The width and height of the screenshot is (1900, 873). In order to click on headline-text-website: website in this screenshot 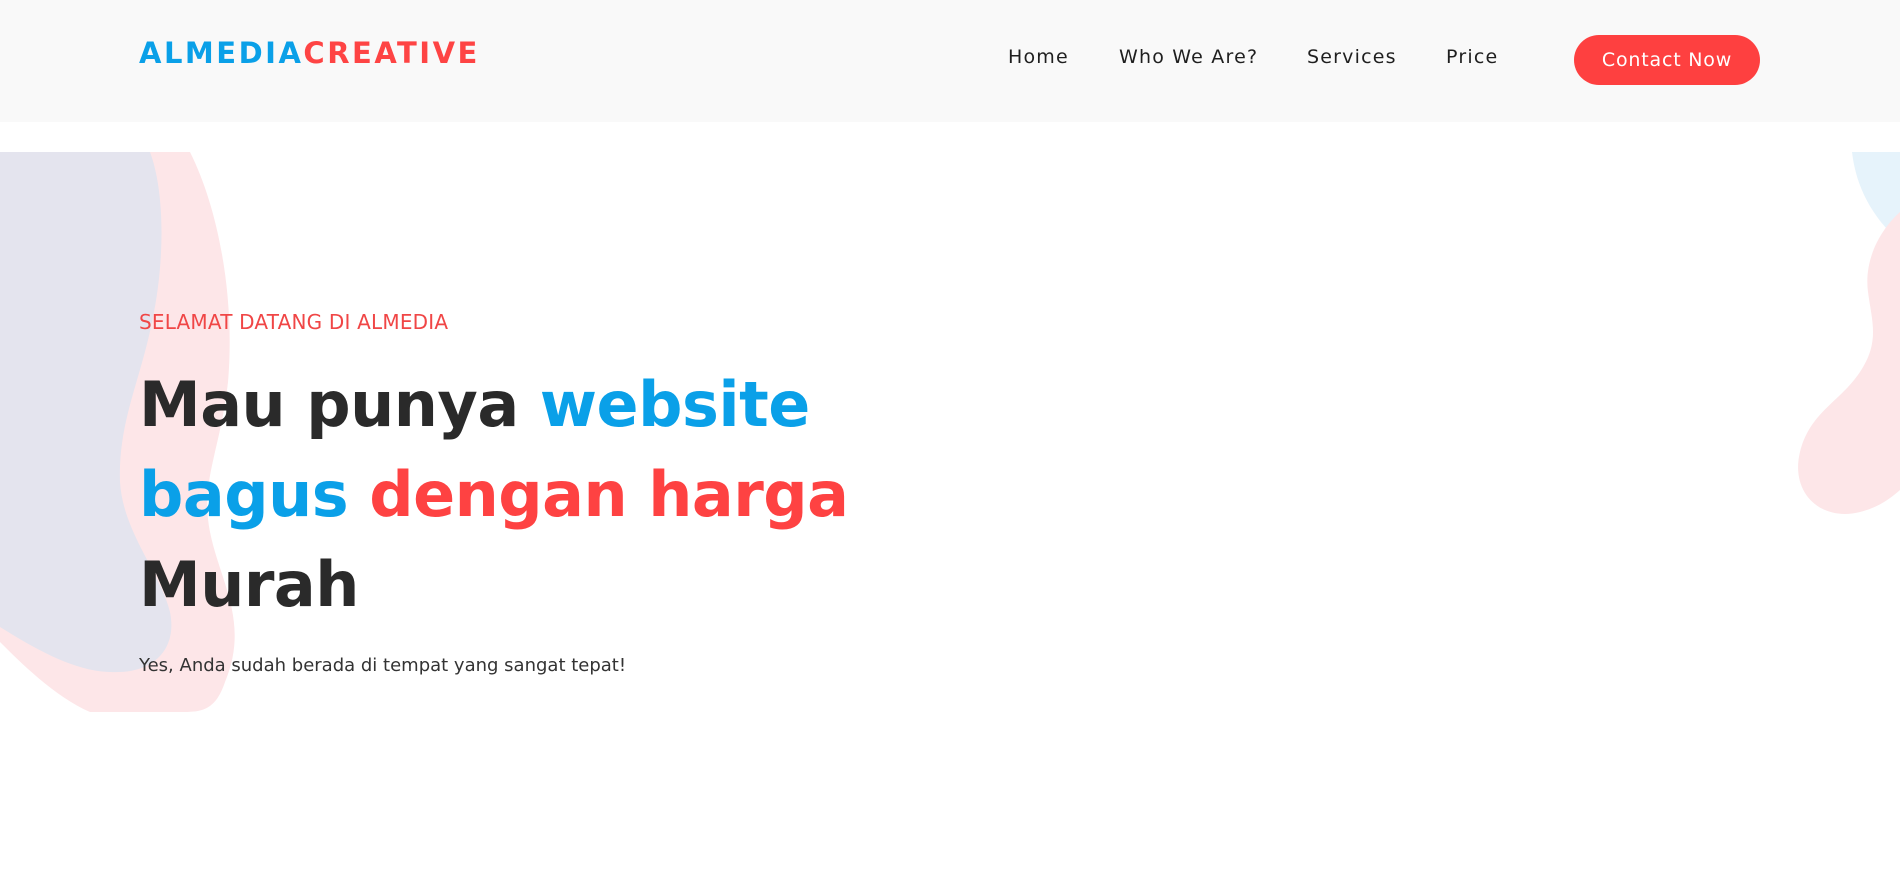, I will do `click(675, 404)`.